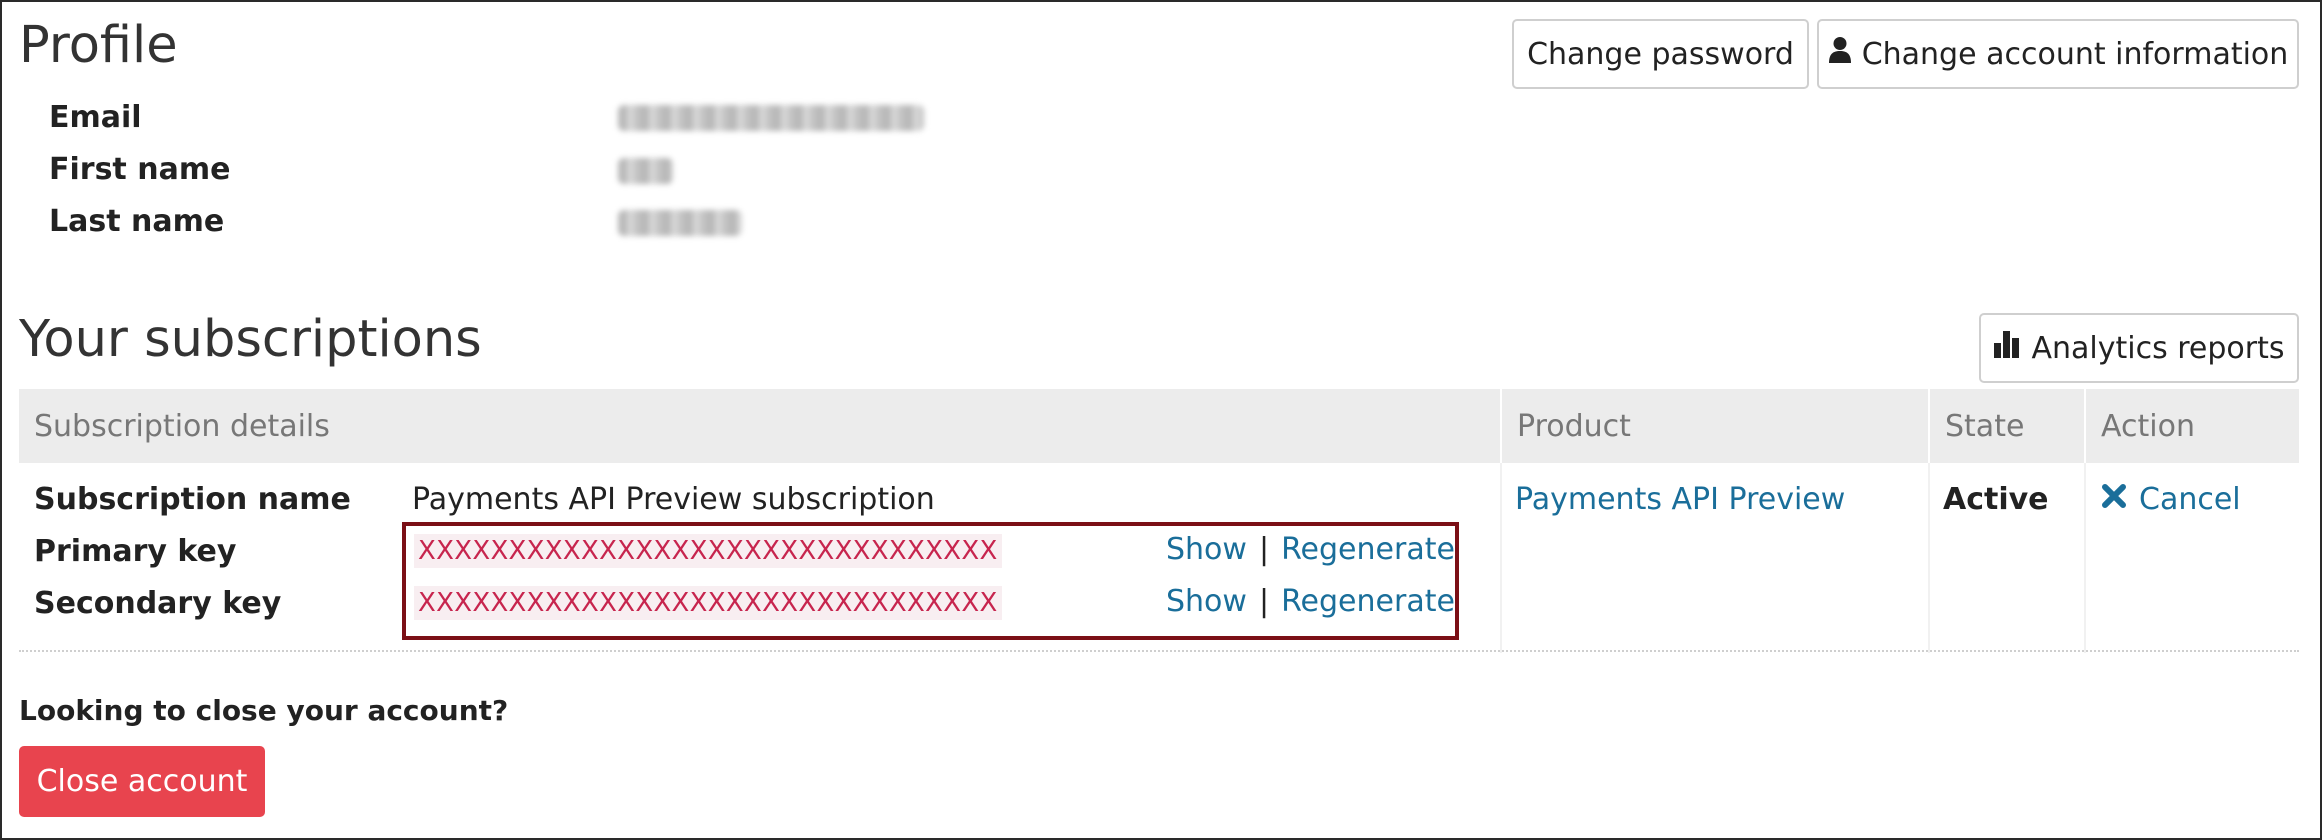  What do you see at coordinates (95, 117) in the screenshot?
I see `email-label: Email` at bounding box center [95, 117].